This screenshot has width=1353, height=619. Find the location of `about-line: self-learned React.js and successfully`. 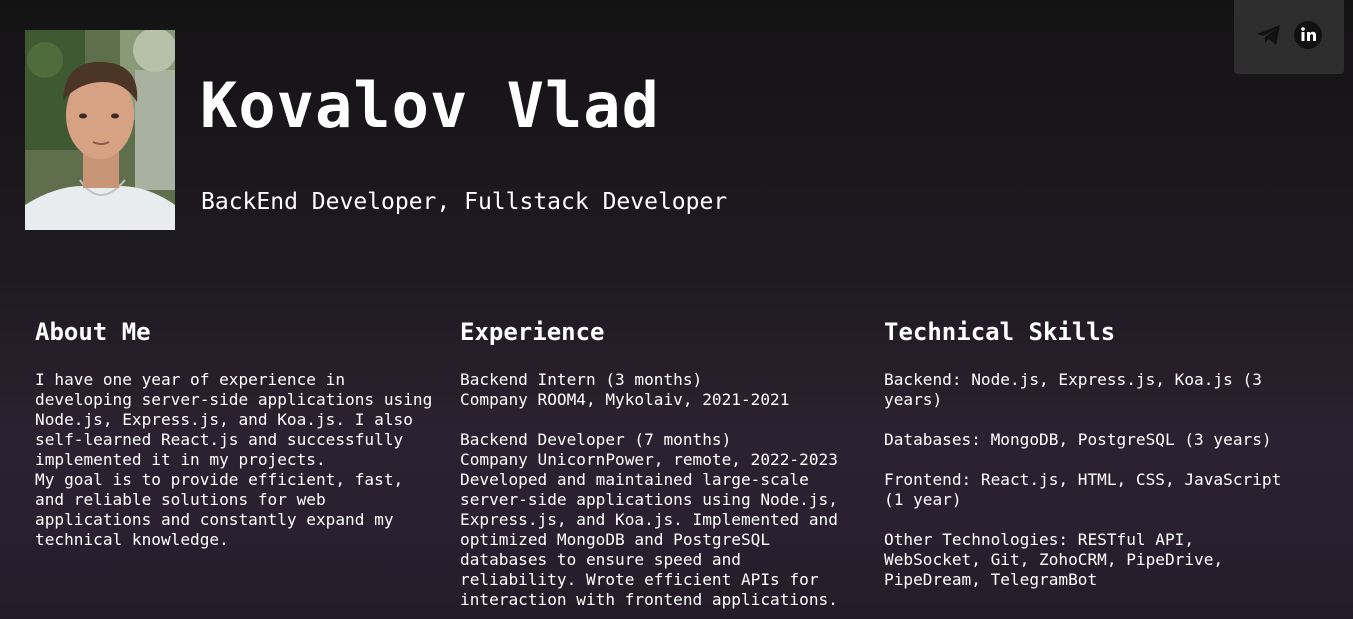

about-line: self-learned React.js and successfully is located at coordinates (219, 439).